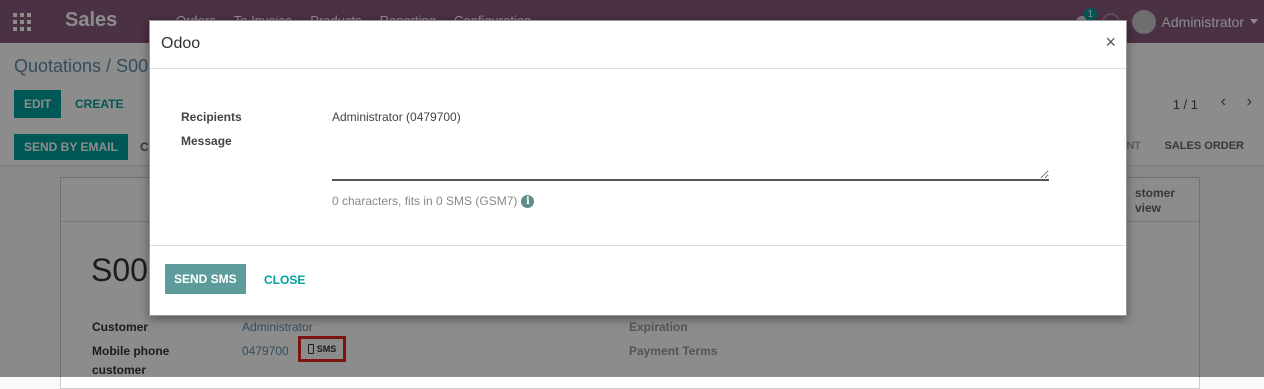  Describe the element at coordinates (638, 280) in the screenshot. I see `dialog-footer: SEND SMS CLOSE` at that location.